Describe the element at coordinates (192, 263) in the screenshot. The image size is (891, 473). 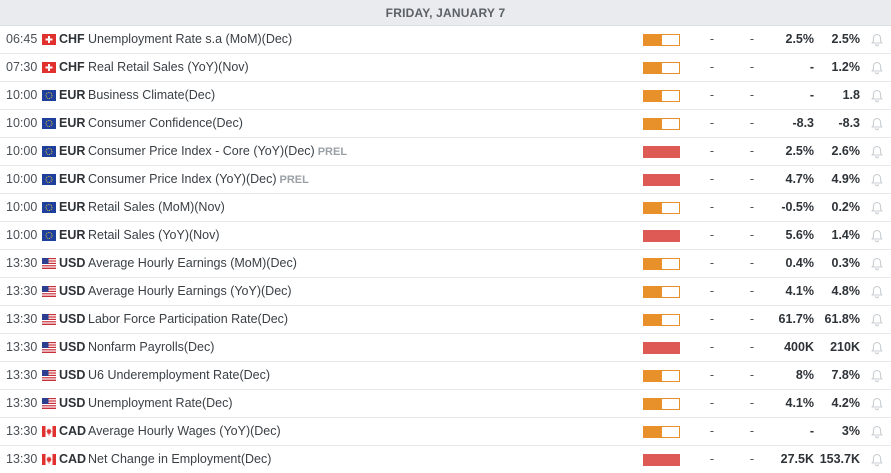
I see `event-name: Average Hourly Earnings (MoM)(Dec)` at that location.